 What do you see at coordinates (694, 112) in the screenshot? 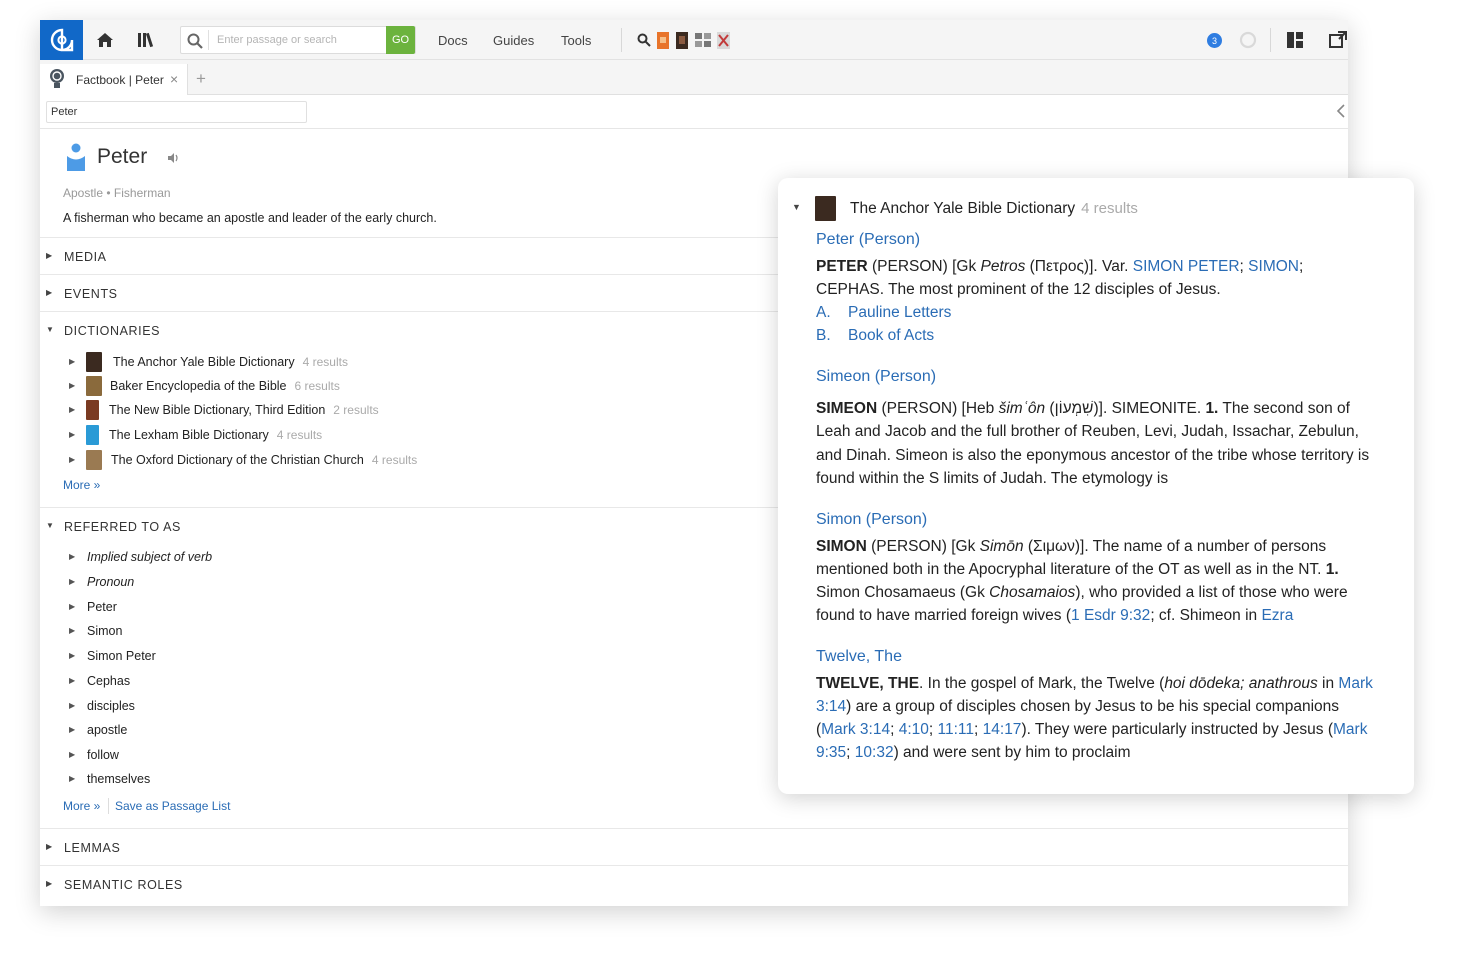
I see `factbook-search-row` at bounding box center [694, 112].